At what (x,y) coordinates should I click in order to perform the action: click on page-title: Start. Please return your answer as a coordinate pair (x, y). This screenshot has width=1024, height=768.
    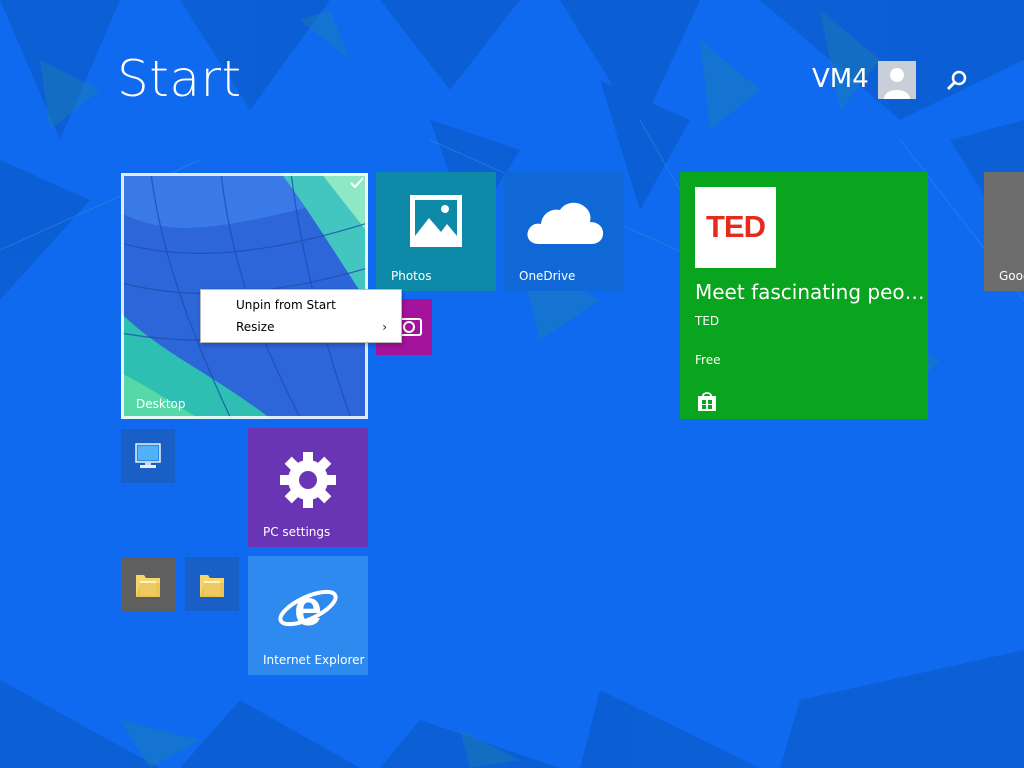
    Looking at the image, I should click on (179, 79).